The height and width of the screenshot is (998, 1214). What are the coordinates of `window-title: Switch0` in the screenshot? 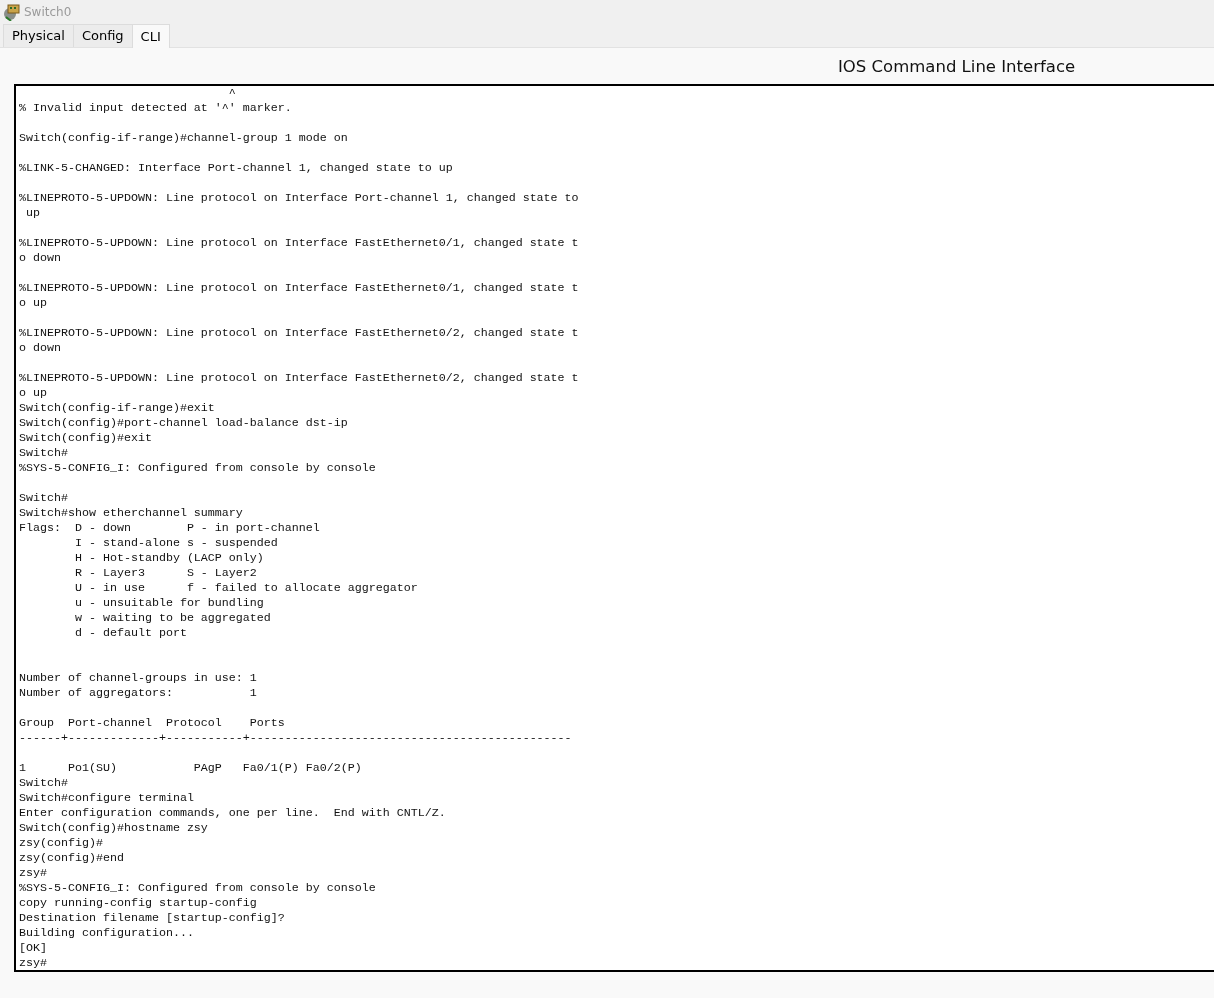 It's located at (48, 11).